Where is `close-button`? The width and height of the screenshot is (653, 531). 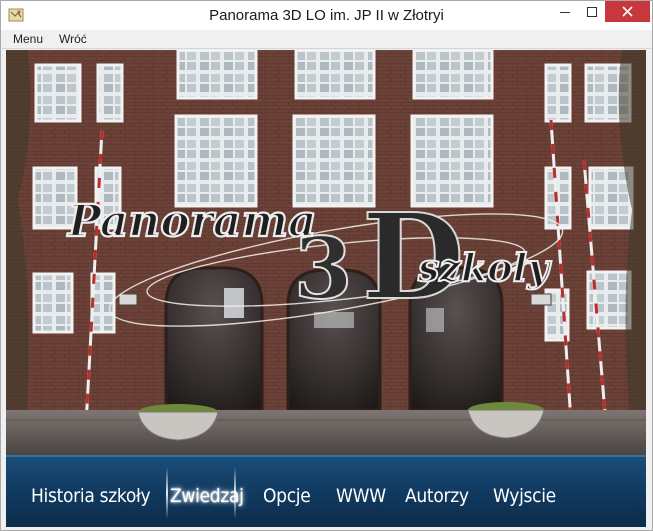
close-button is located at coordinates (627, 11).